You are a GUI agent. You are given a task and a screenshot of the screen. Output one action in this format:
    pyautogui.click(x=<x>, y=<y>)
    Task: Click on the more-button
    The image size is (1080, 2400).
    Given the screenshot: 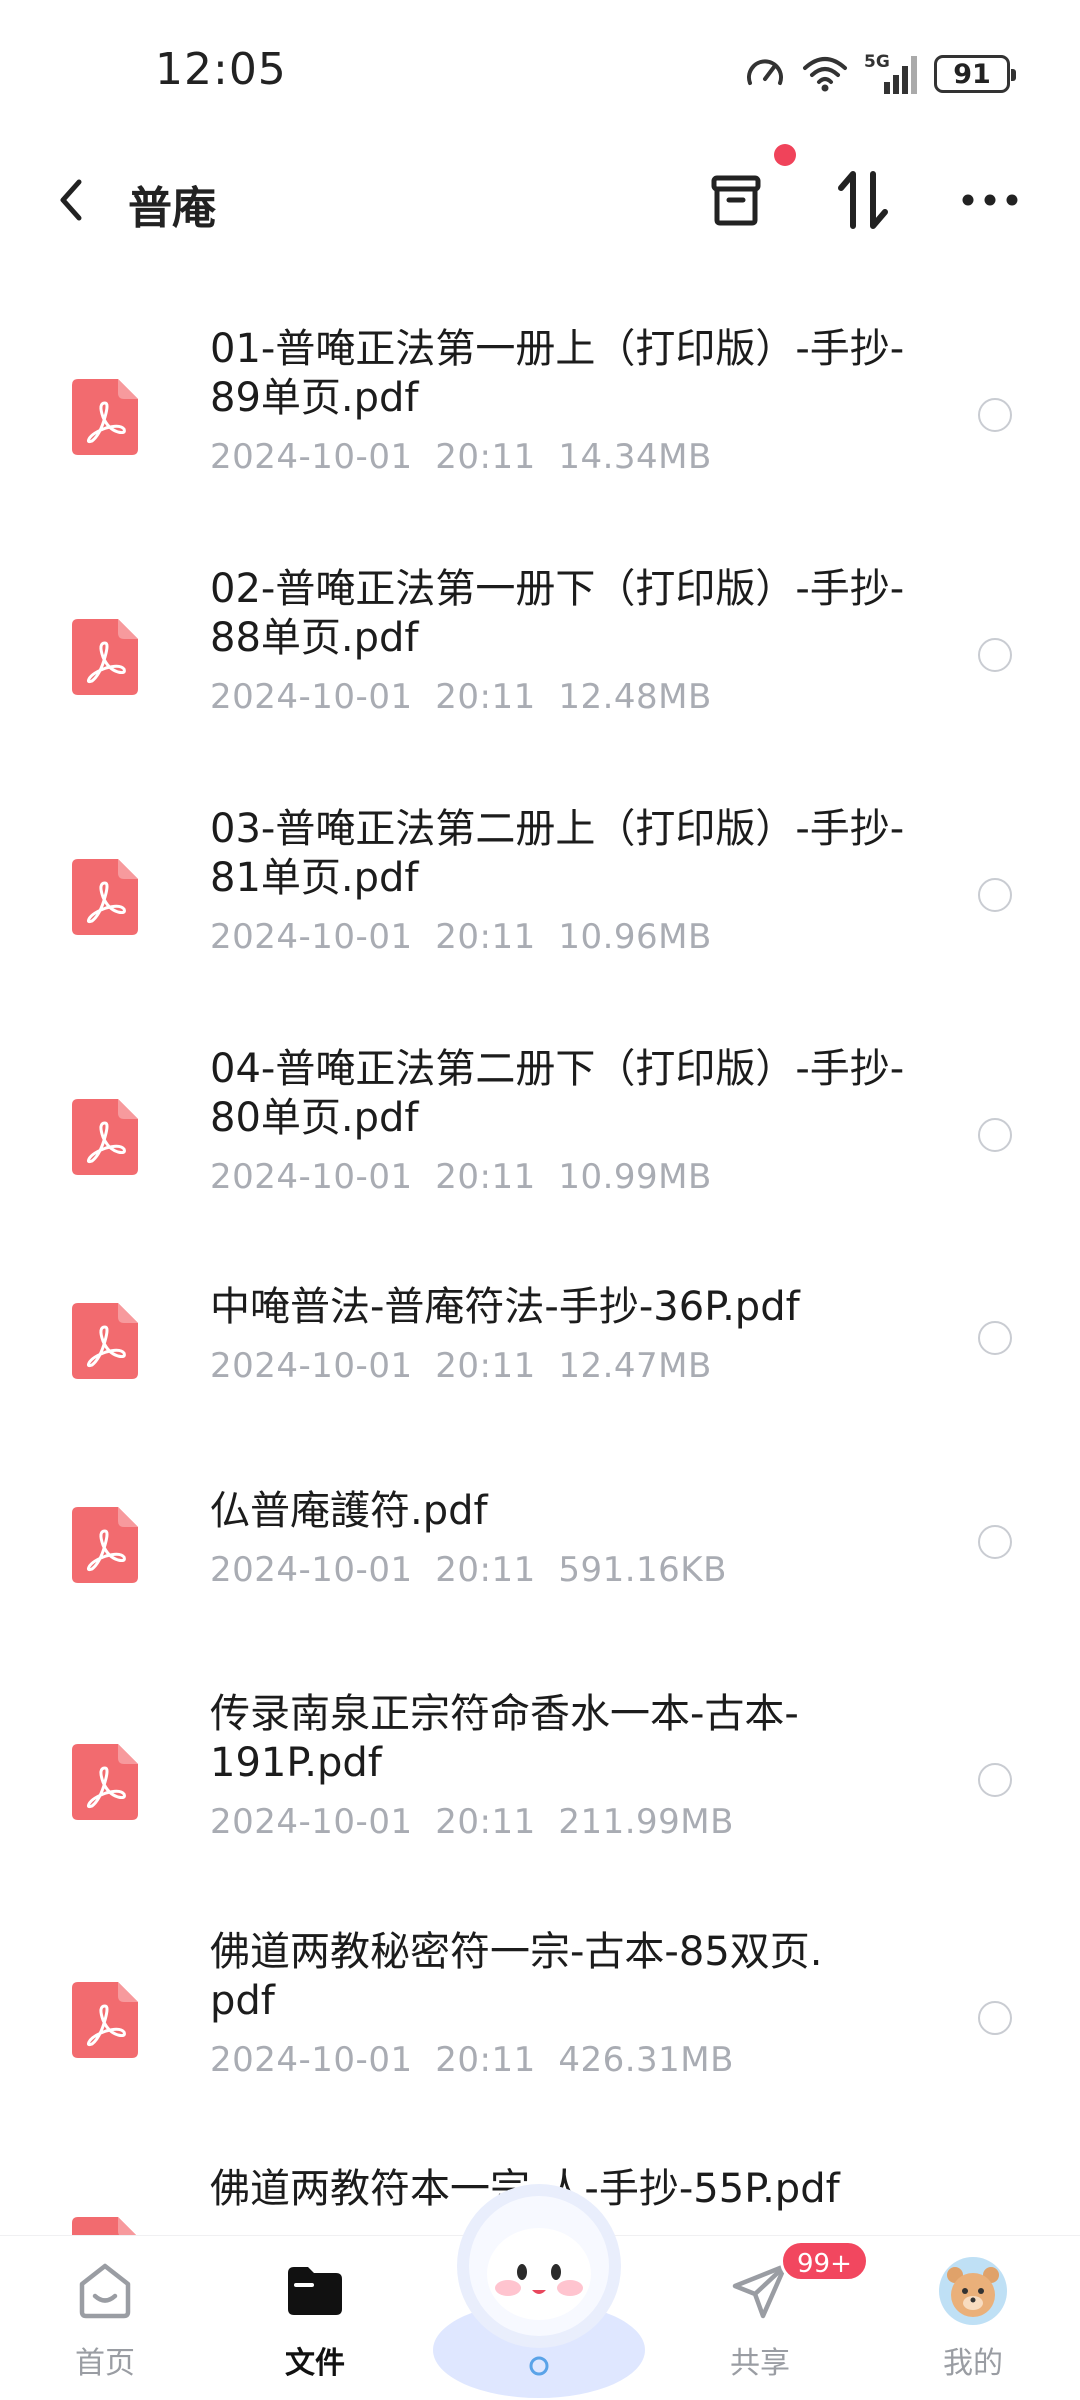 What is the action you would take?
    pyautogui.click(x=990, y=200)
    